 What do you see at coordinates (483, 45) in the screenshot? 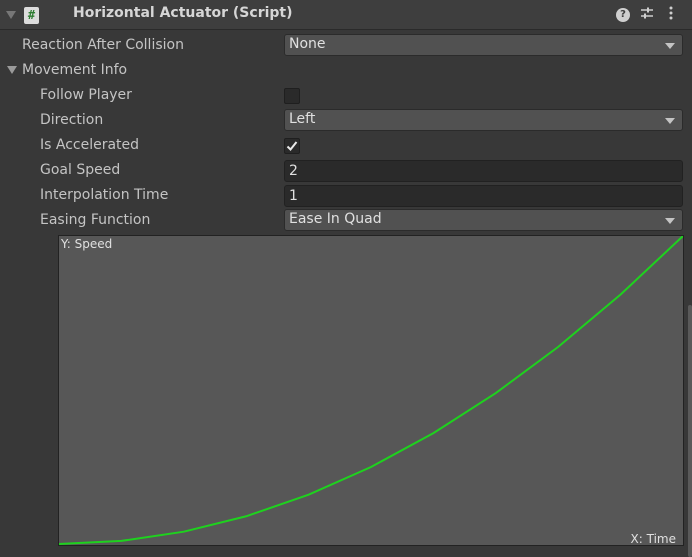
I see `reaction-after-collision-dropdown: None` at bounding box center [483, 45].